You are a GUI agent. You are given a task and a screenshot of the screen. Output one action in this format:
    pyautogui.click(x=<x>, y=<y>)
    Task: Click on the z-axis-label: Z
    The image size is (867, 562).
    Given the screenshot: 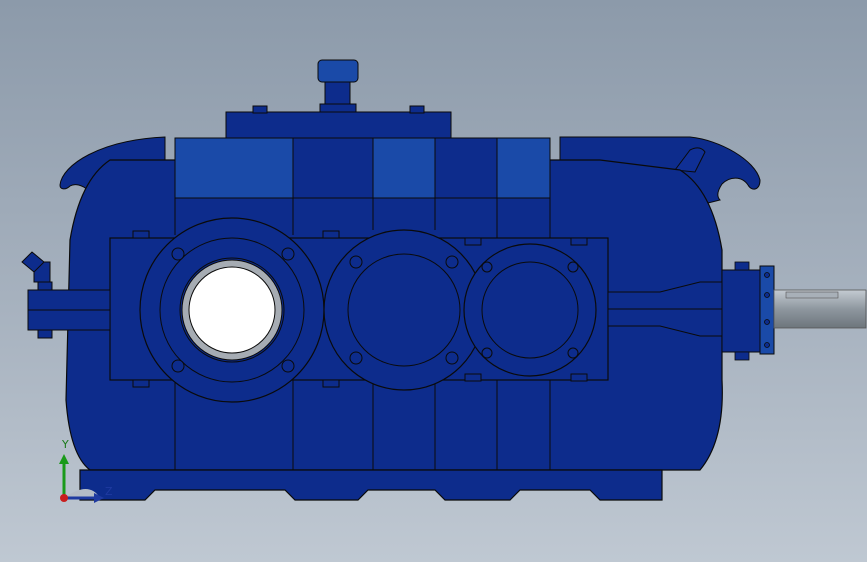 What is the action you would take?
    pyautogui.click(x=109, y=491)
    